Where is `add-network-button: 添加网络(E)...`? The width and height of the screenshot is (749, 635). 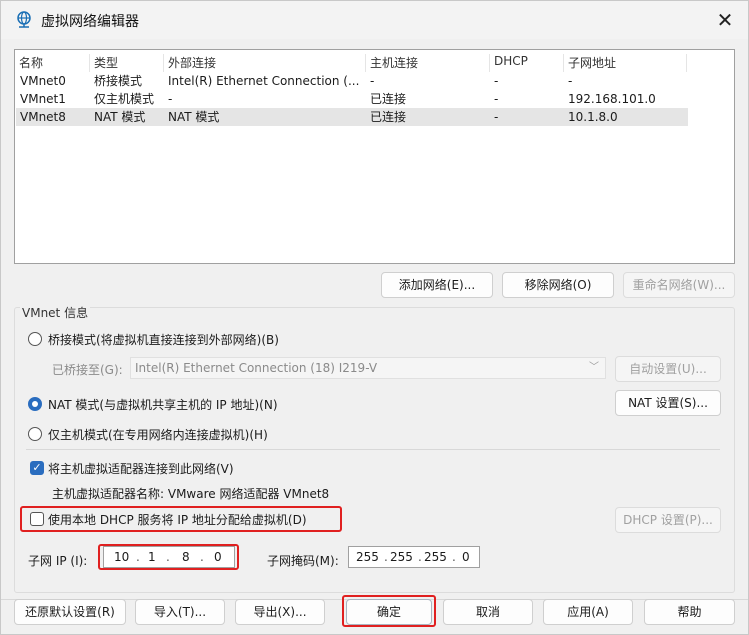 add-network-button: 添加网络(E)... is located at coordinates (437, 285).